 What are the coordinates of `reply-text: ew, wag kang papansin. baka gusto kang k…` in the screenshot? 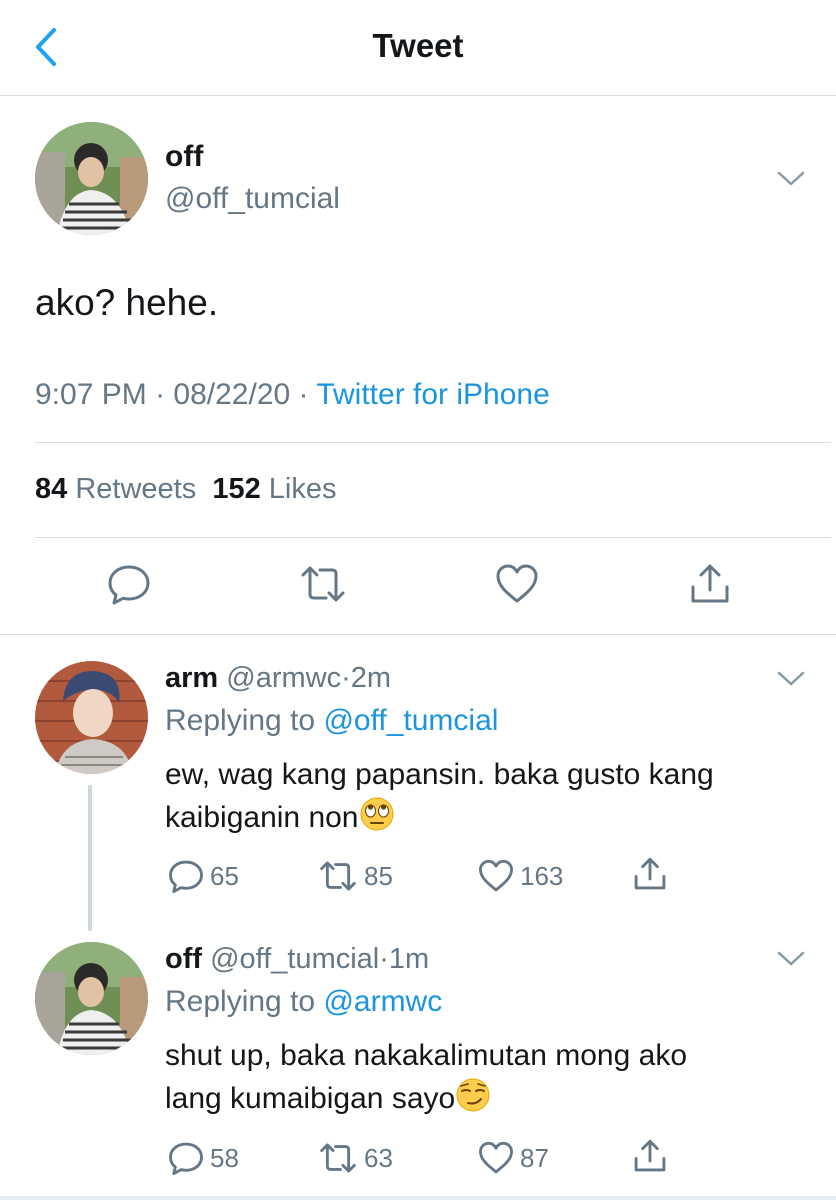 It's located at (485, 796).